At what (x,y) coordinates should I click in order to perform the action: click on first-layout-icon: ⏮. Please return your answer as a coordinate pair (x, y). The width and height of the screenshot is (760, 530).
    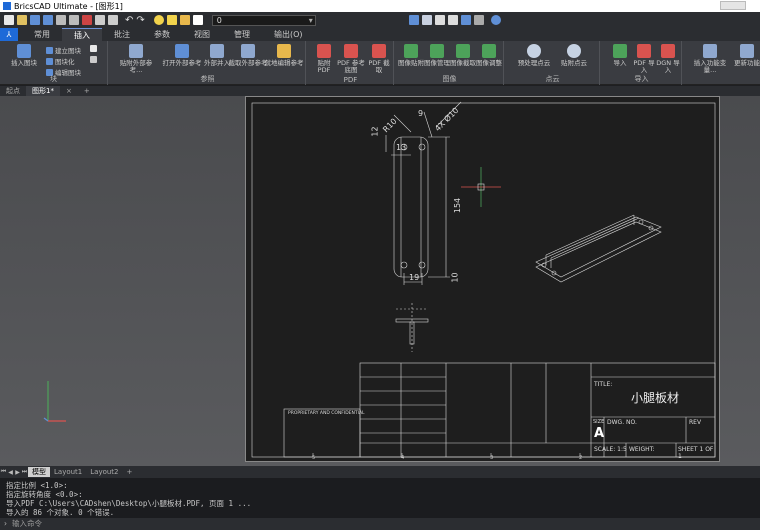
    Looking at the image, I should click on (3, 472).